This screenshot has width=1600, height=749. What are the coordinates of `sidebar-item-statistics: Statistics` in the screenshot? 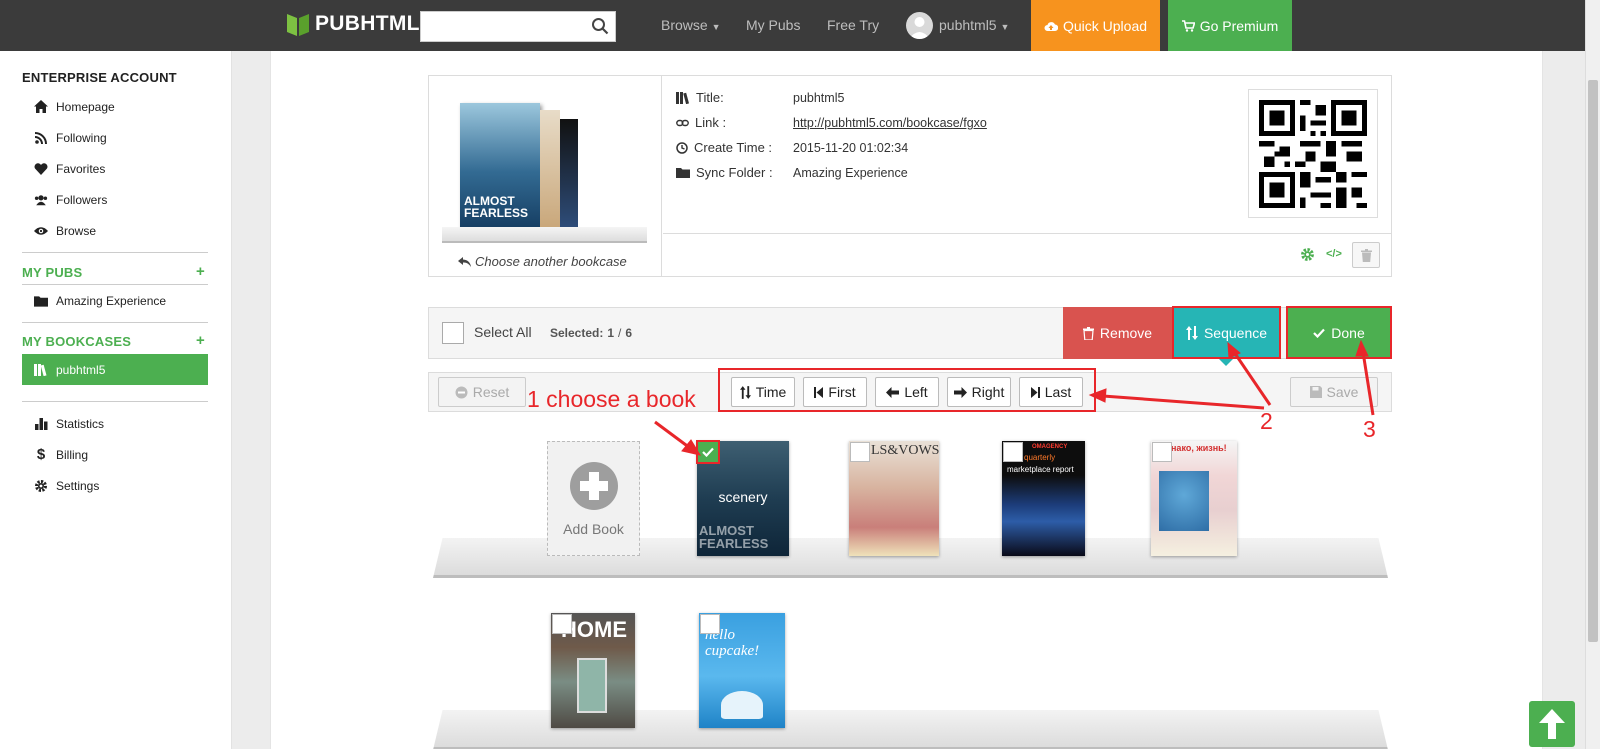 It's located at (115, 423).